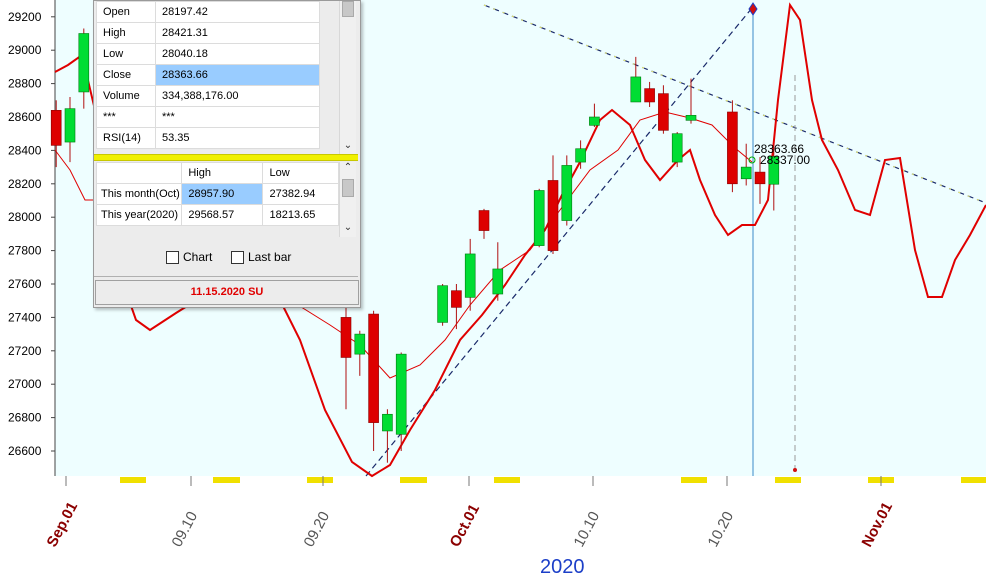 This screenshot has width=986, height=580. I want to click on y-tick-label: 27600, so click(25, 284).